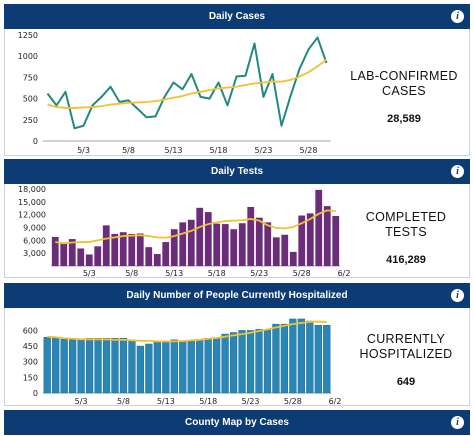 This screenshot has height=436, width=474. Describe the element at coordinates (30, 120) in the screenshot. I see `y-tick-label: 250` at that location.